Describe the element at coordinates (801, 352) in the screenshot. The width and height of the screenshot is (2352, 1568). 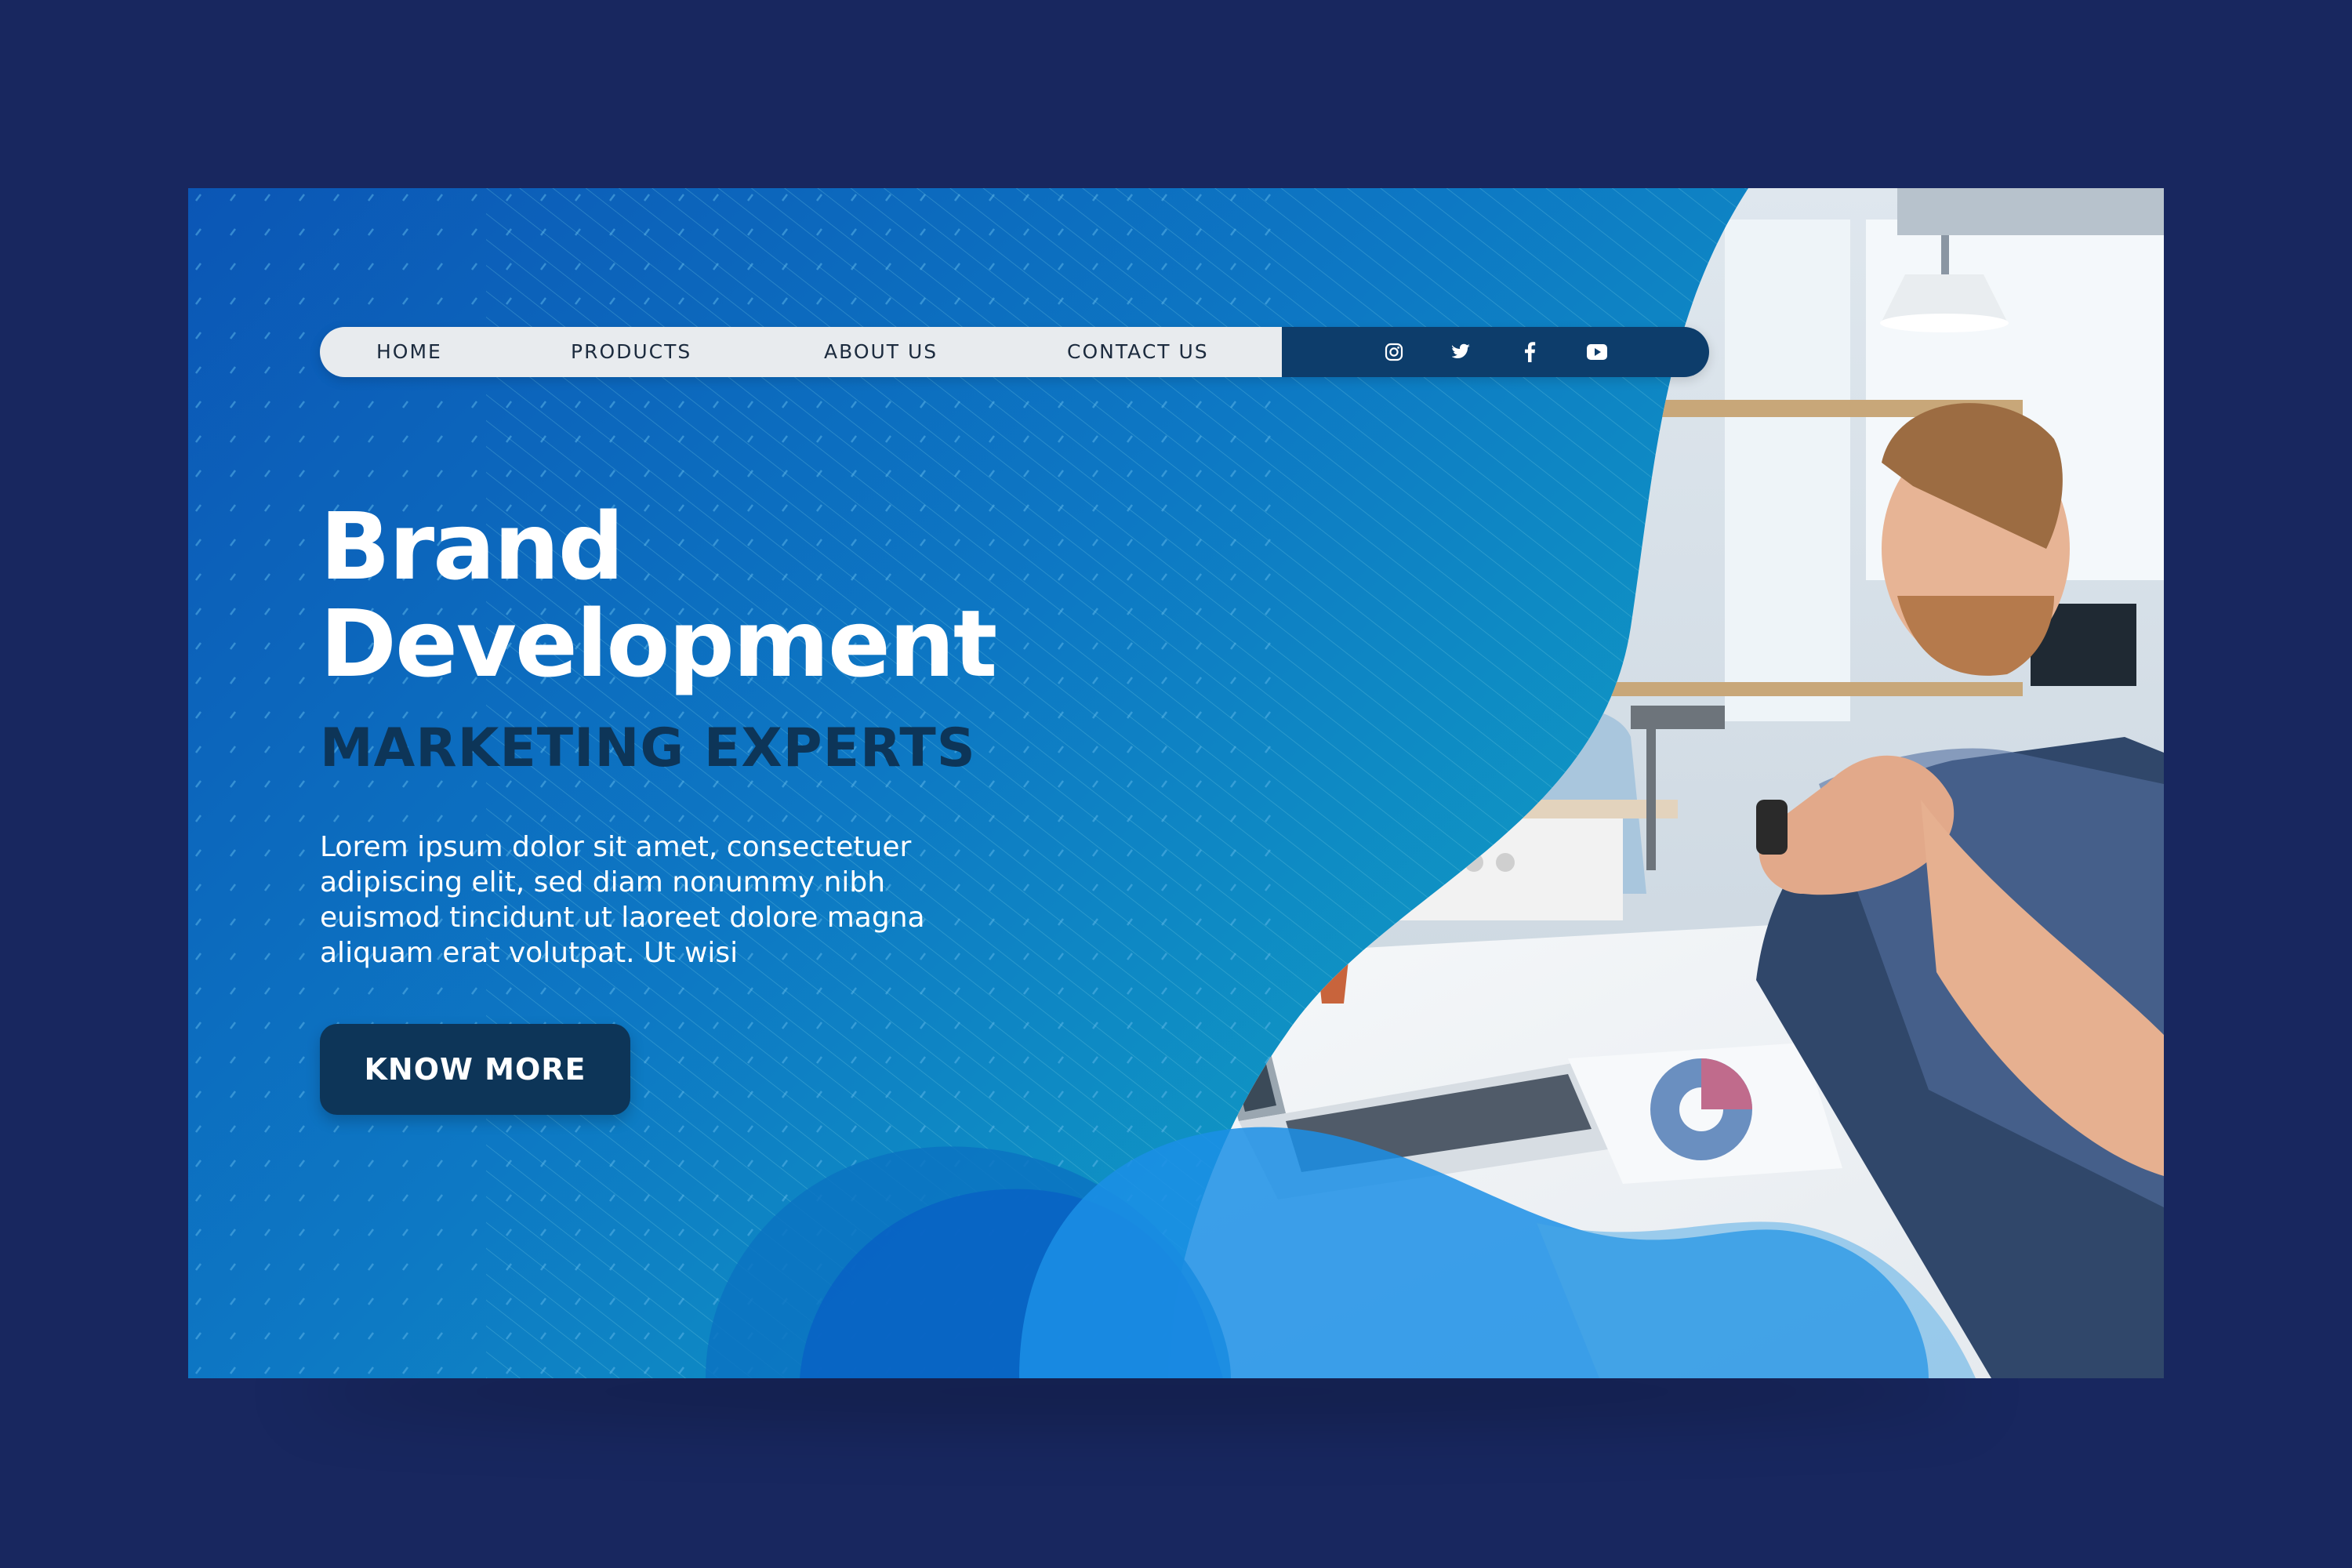
I see `nav-links: HOME PRODUCTS ABOUT US CONTACT US` at that location.